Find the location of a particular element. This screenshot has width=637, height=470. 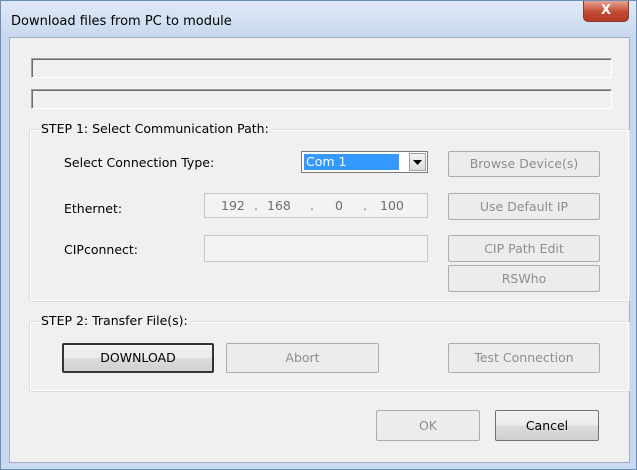

browse-devices-button: Browse Device(s) is located at coordinates (524, 164).